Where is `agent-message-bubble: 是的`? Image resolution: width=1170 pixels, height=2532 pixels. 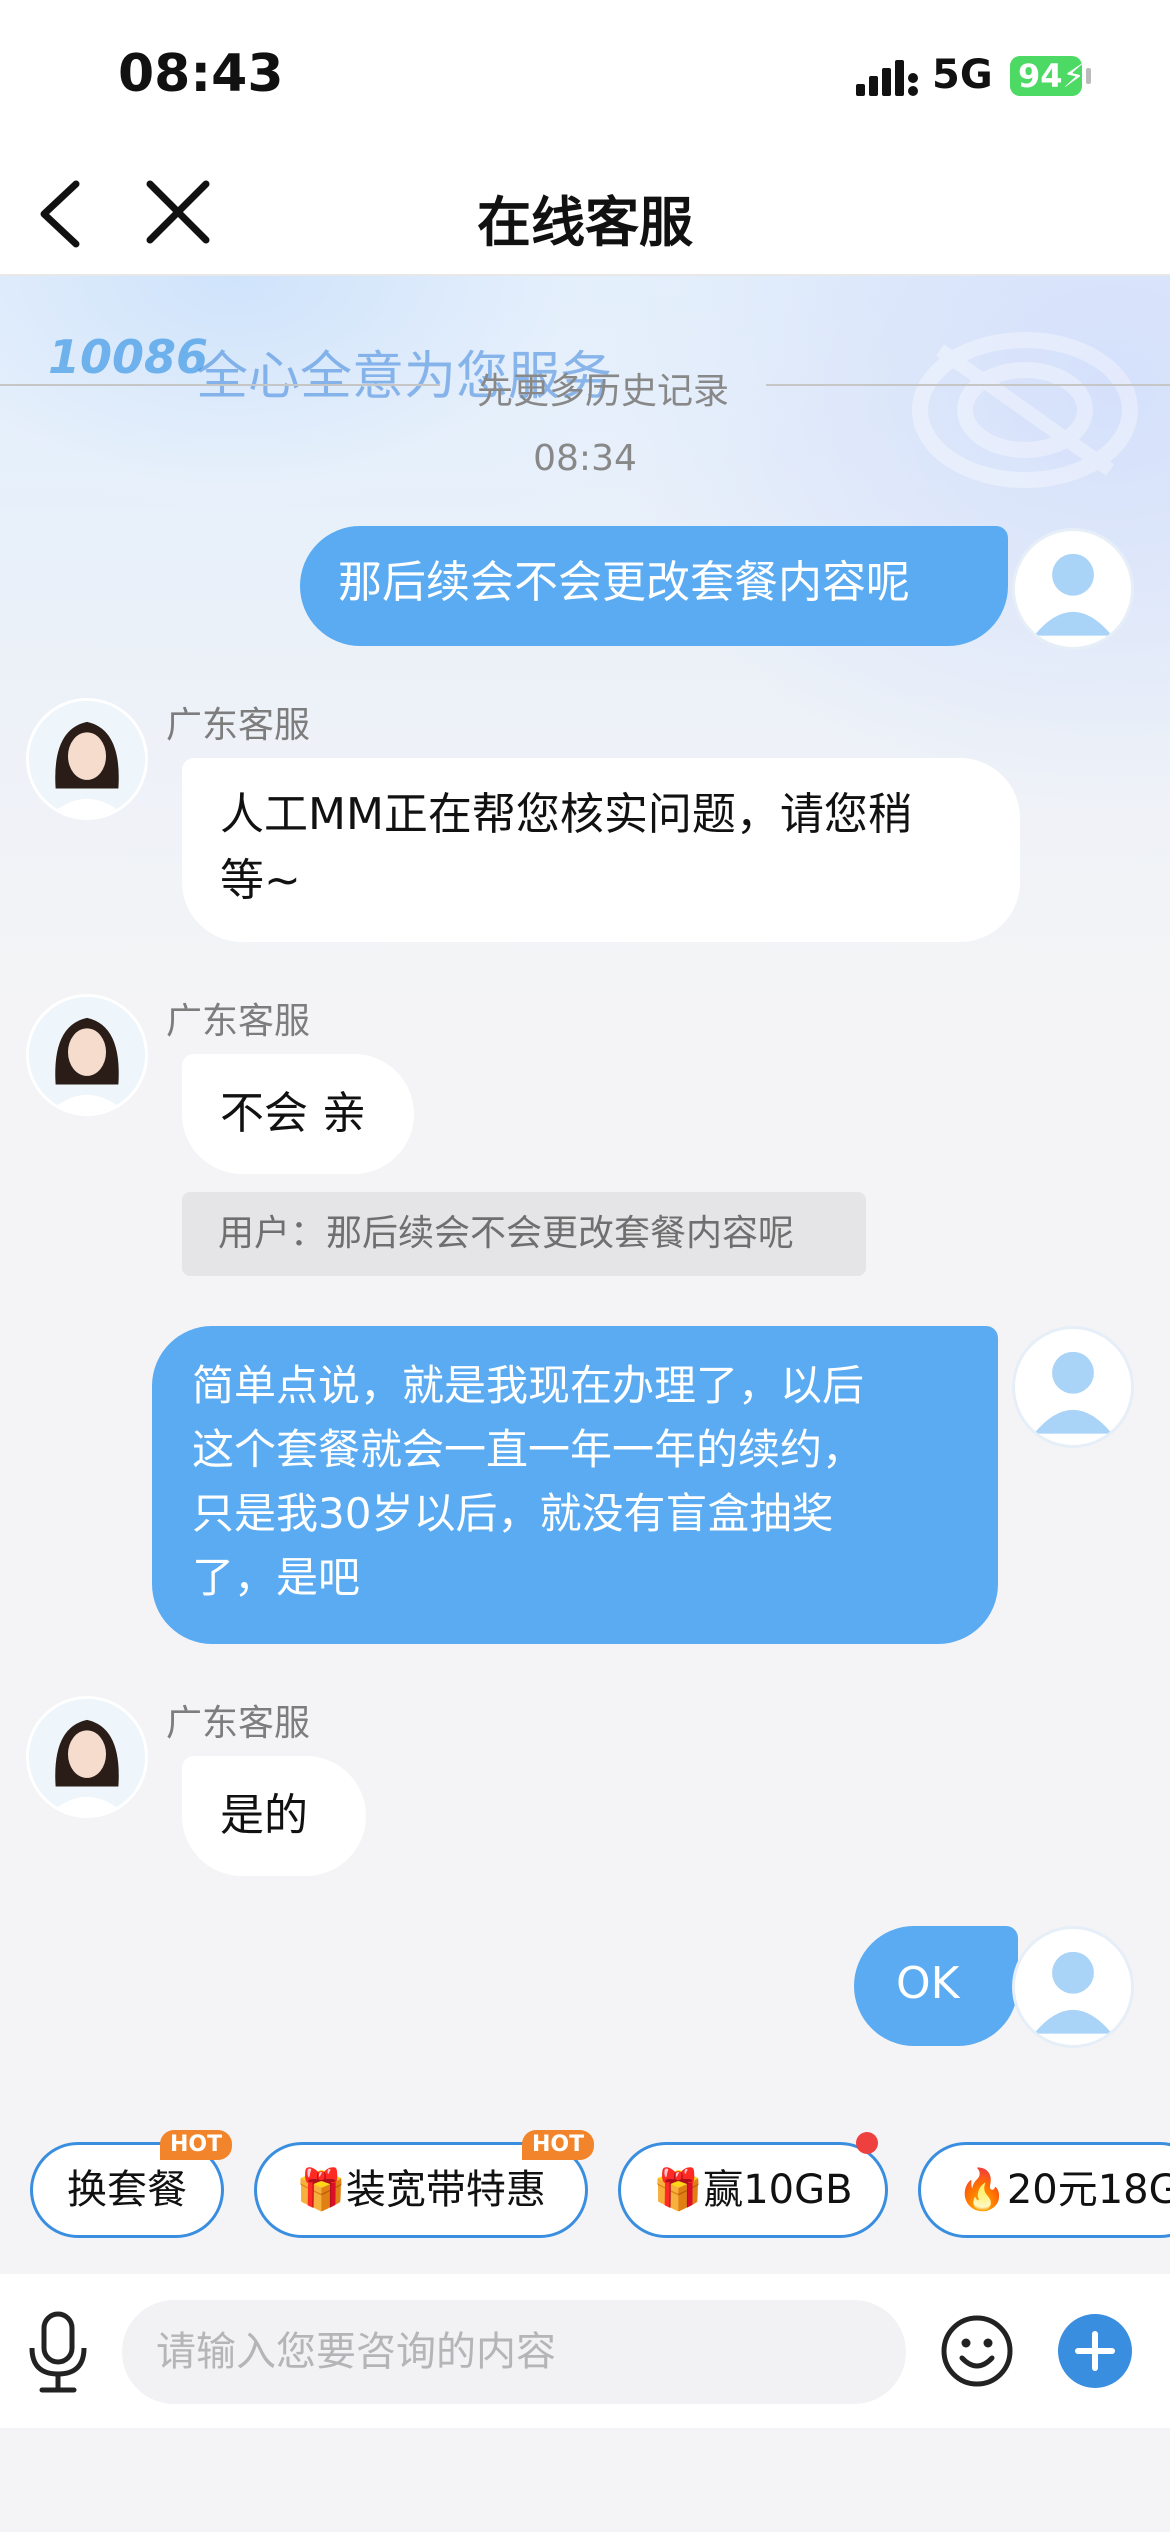 agent-message-bubble: 是的 is located at coordinates (274, 1816).